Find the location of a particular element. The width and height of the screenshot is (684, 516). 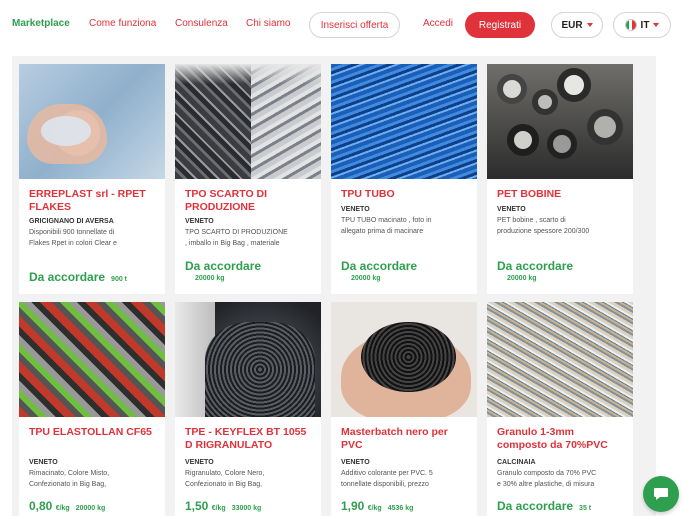

desc-line: PET bobine , scarto di is located at coordinates (531, 220).